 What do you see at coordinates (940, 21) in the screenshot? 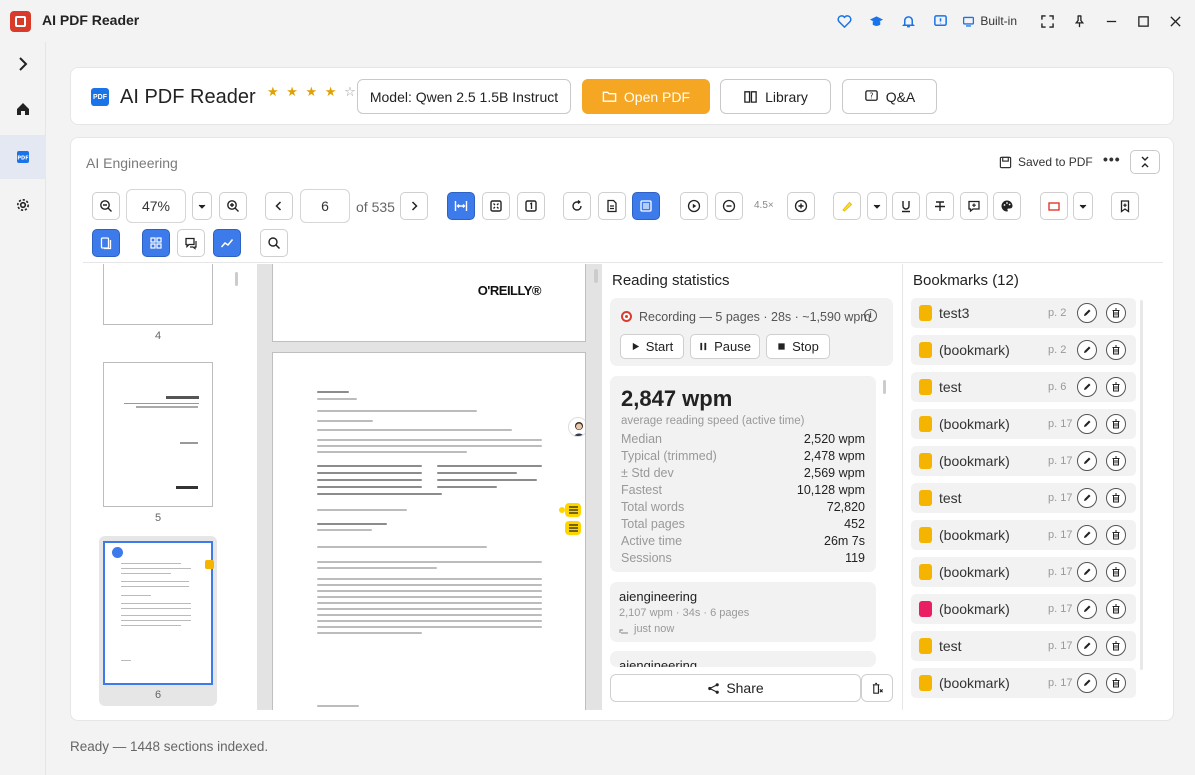
I see `feedback-icon` at bounding box center [940, 21].